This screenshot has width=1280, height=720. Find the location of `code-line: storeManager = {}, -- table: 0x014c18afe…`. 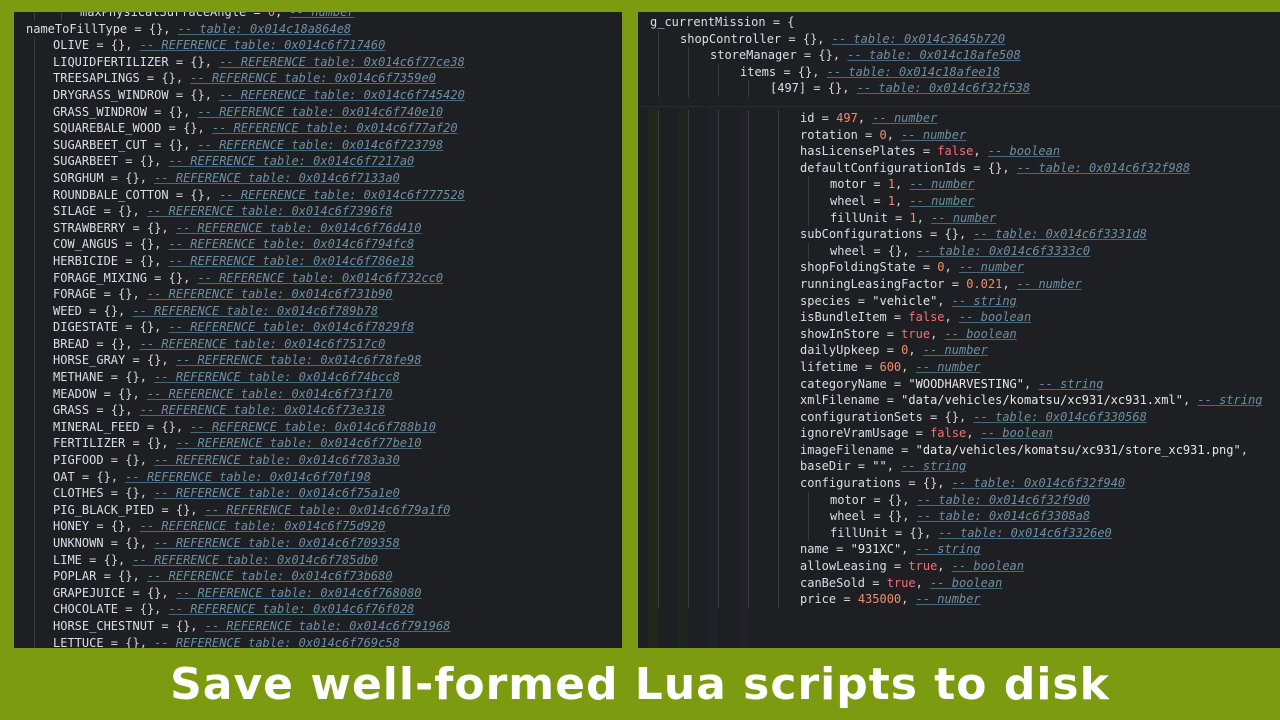

code-line: storeManager = {}, -- table: 0x014c18afe… is located at coordinates (965, 55).